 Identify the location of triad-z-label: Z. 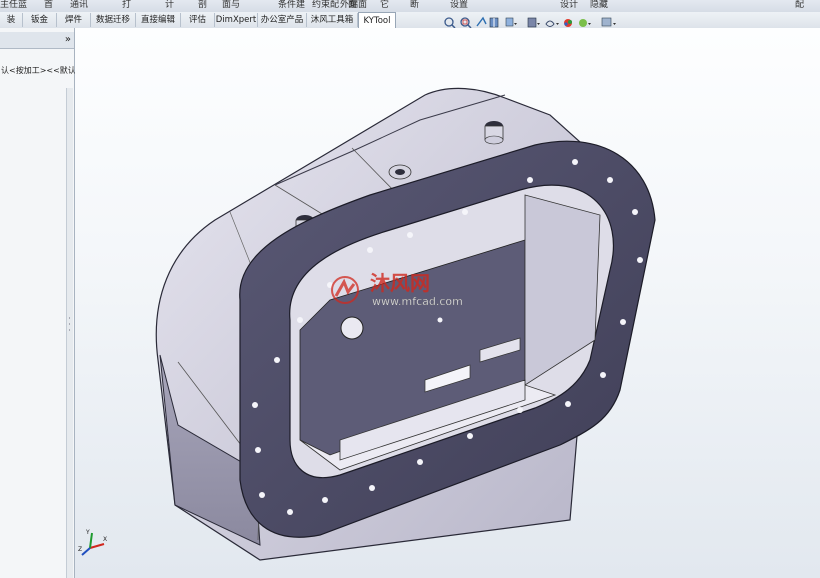
(80, 549).